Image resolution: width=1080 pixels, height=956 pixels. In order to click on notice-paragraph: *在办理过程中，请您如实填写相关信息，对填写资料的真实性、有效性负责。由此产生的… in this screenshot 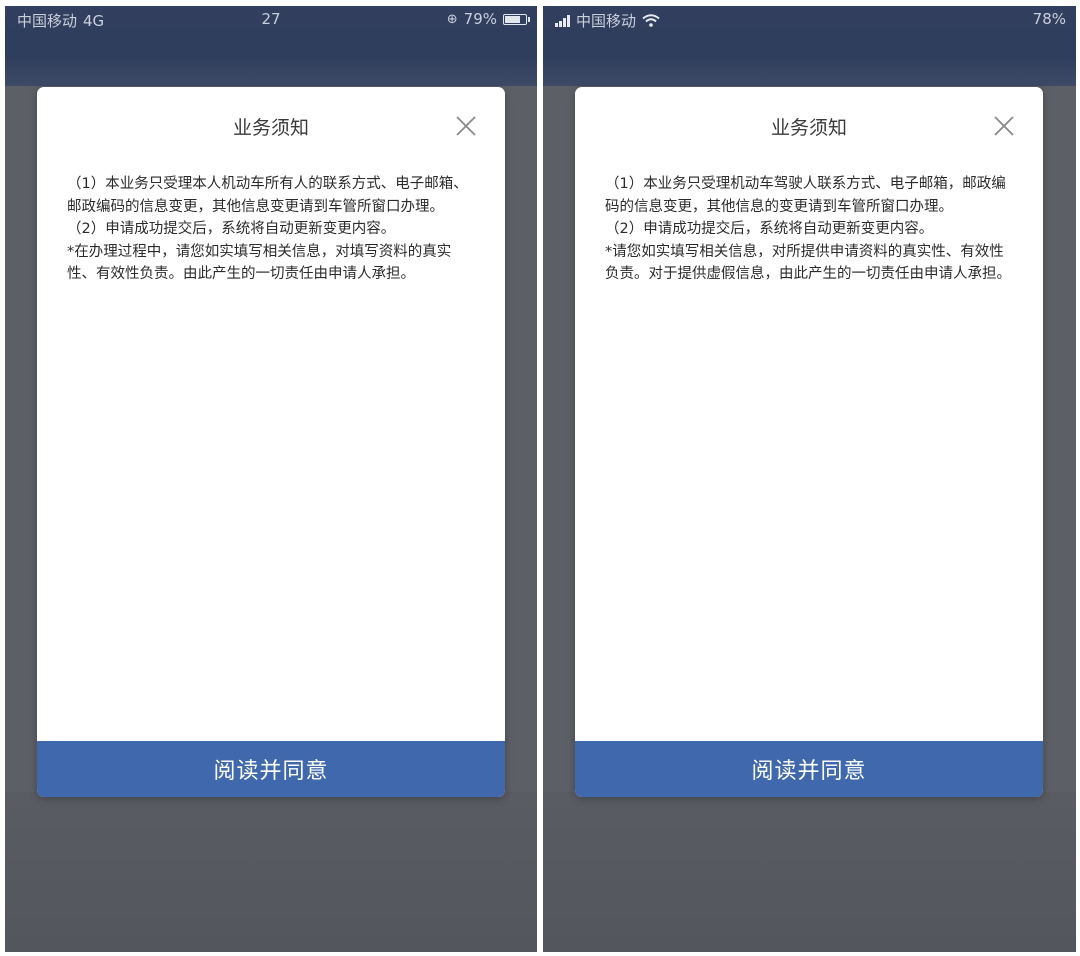, I will do `click(259, 263)`.